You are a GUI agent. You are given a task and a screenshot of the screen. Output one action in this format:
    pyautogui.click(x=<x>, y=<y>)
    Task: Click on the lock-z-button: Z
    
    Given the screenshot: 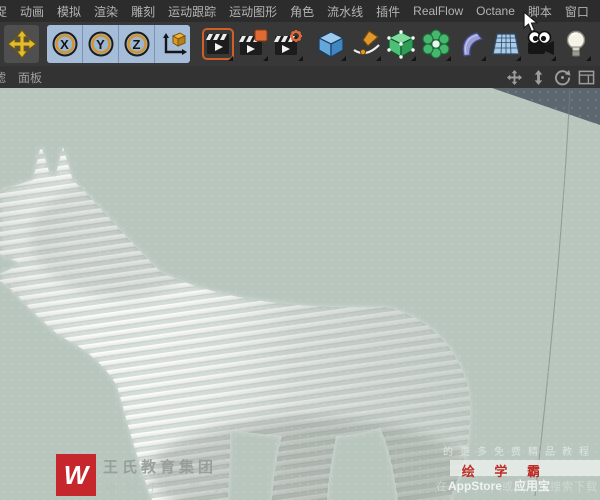 What is the action you would take?
    pyautogui.click(x=137, y=44)
    